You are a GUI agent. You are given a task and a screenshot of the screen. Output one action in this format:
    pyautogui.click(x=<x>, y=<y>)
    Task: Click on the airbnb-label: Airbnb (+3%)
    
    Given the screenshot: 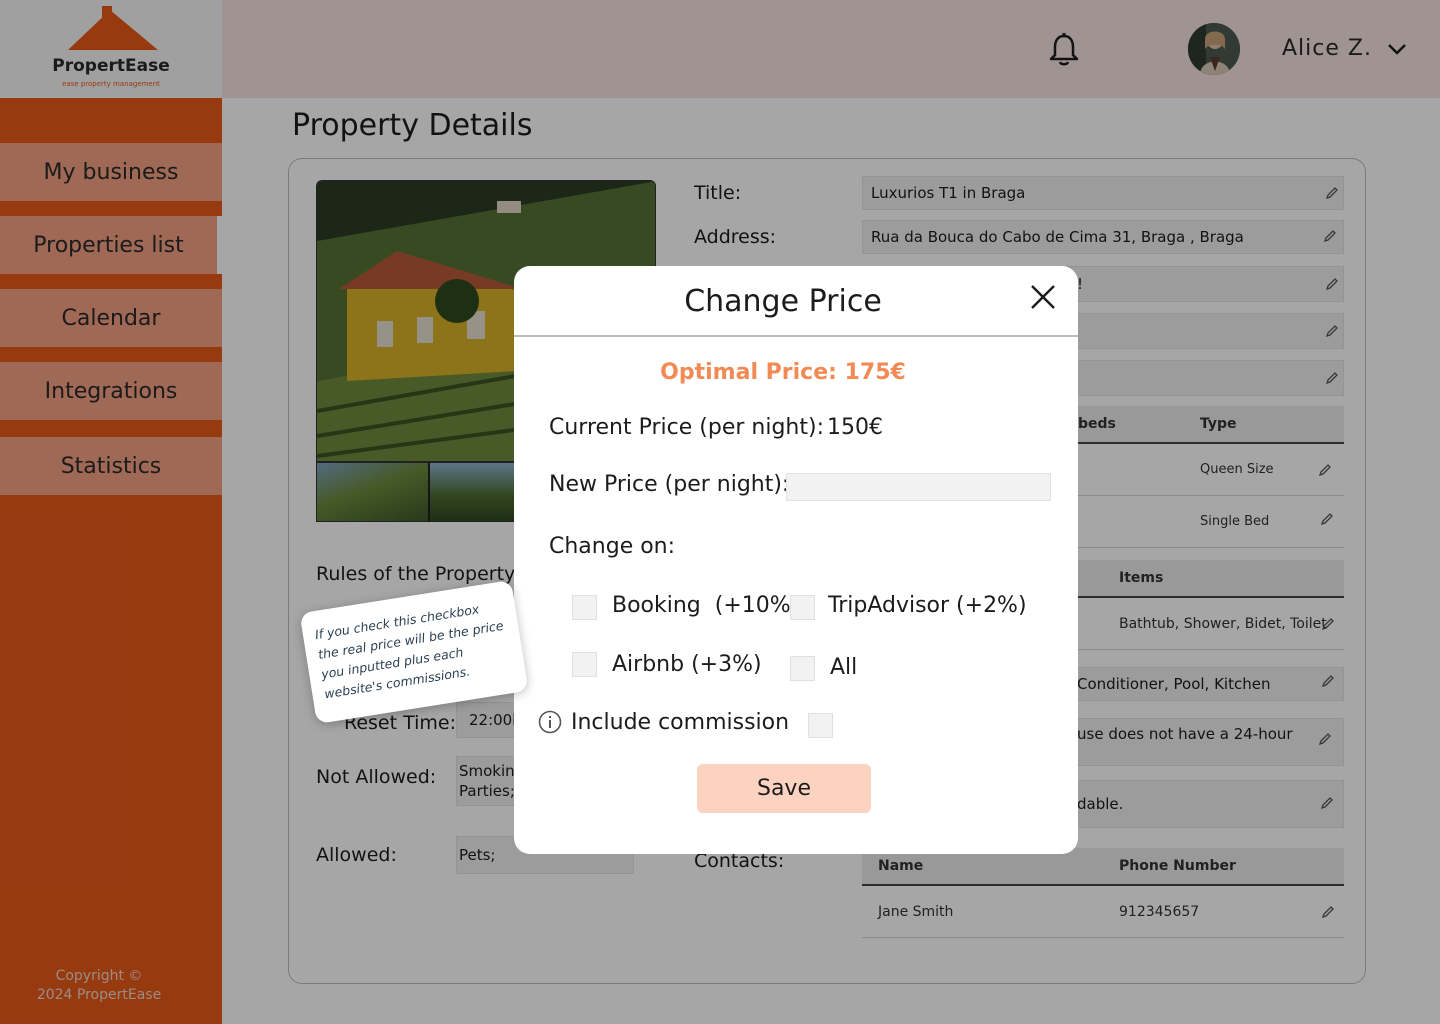 What is the action you would take?
    pyautogui.click(x=687, y=664)
    